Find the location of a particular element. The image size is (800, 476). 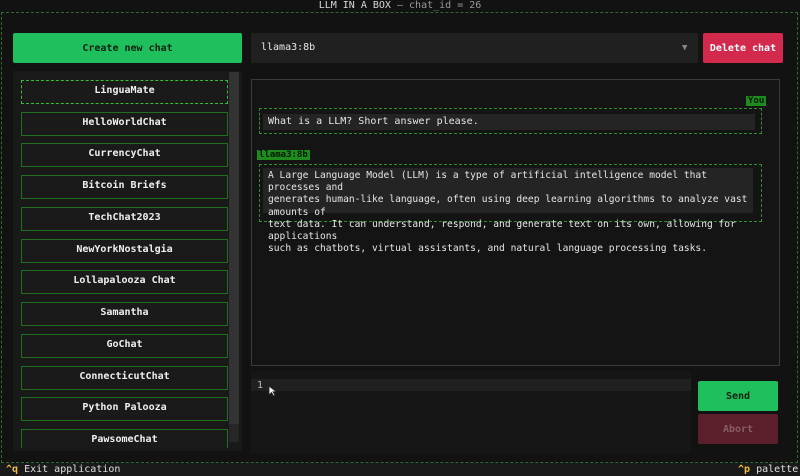

chat-list-item: Bitcoin Briefs is located at coordinates (124, 187).